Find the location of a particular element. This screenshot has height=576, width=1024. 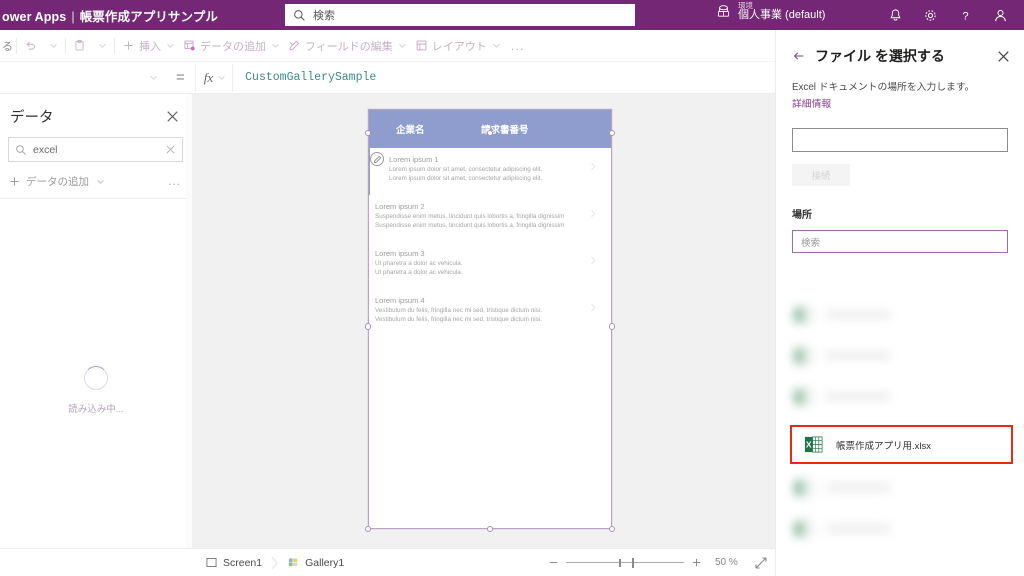

zoom-slider is located at coordinates (625, 563).